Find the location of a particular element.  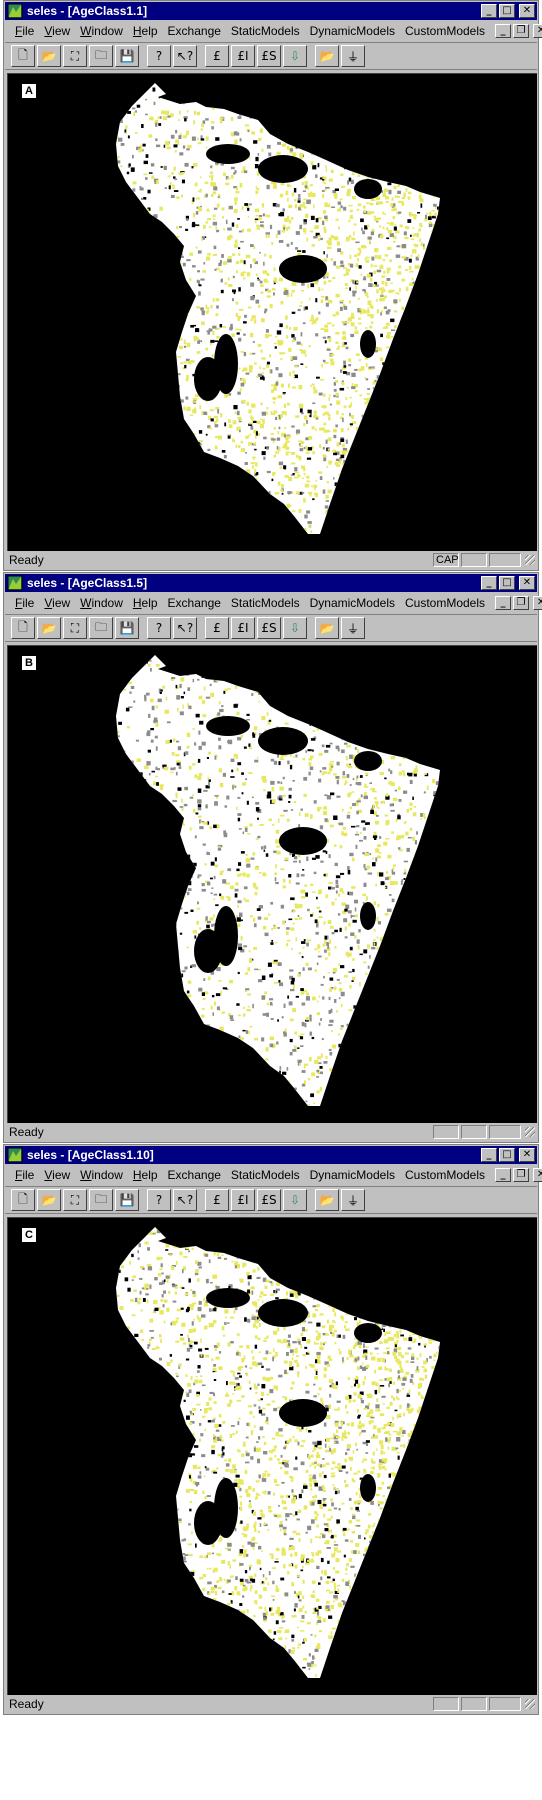

title-bar: seles - [AgeClass1.10] _ □ ✕ is located at coordinates (271, 1155).